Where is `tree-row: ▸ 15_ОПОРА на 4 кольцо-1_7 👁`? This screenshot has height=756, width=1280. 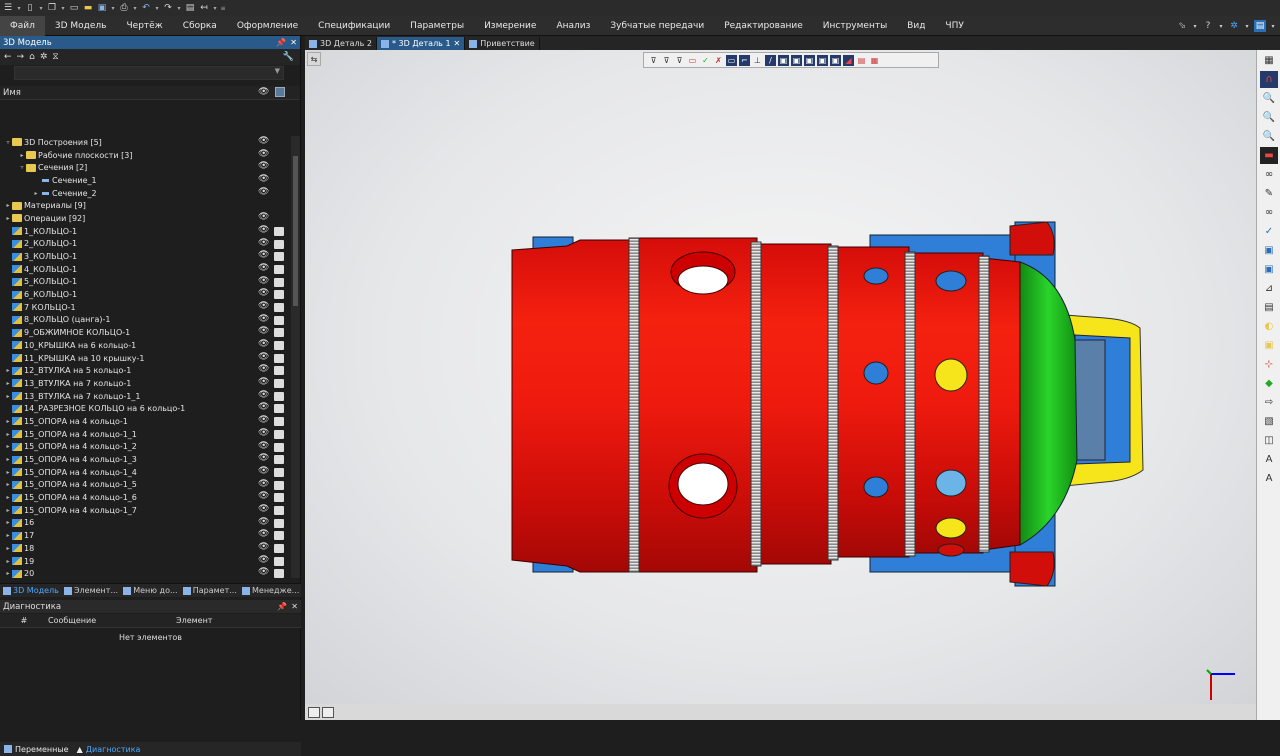 tree-row: ▸ 15_ОПОРА на 4 кольцо-1_7 👁 is located at coordinates (145, 510).